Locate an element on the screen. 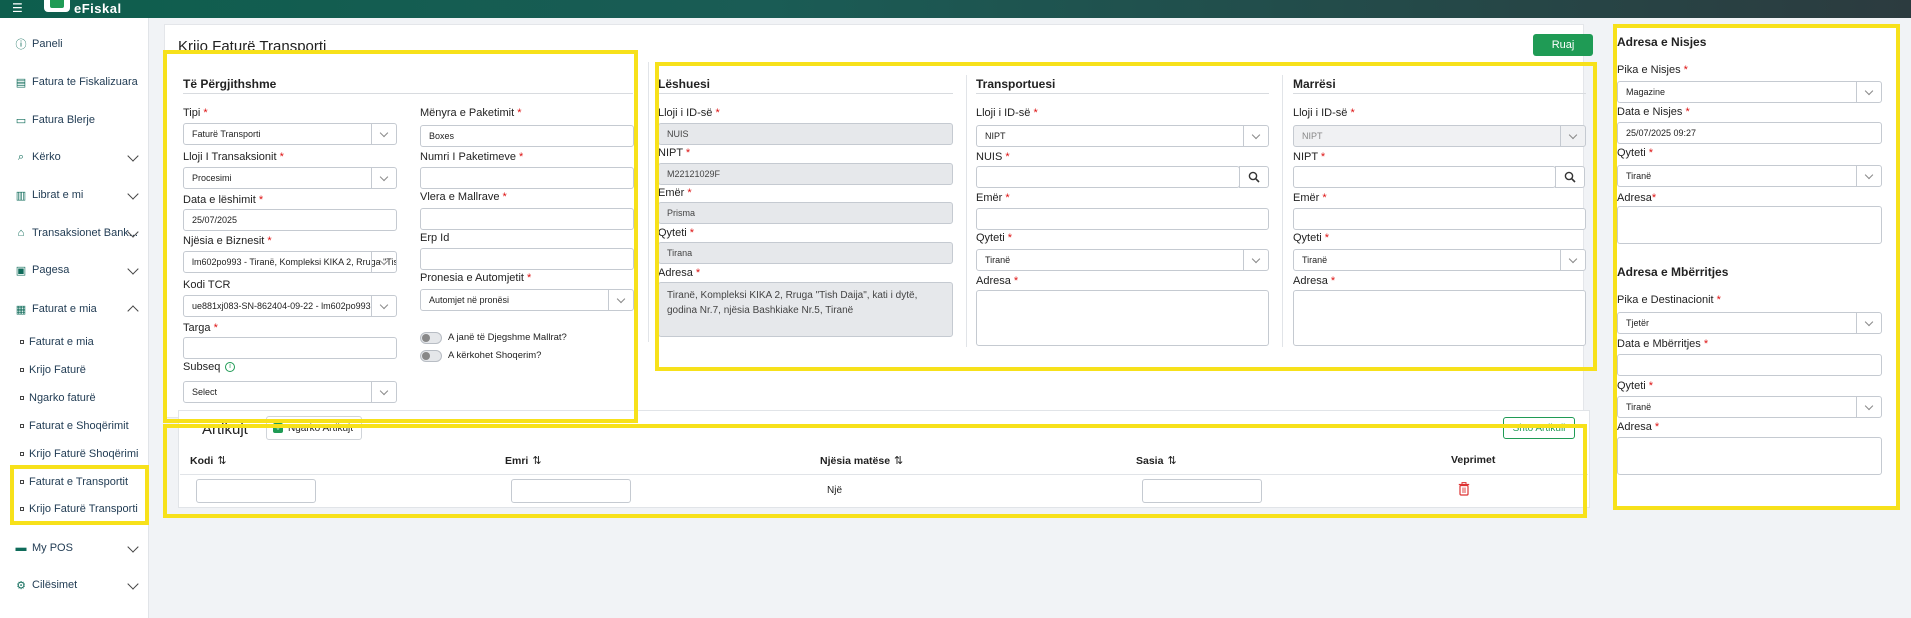 This screenshot has width=1911, height=618. packages-input is located at coordinates (527, 178).